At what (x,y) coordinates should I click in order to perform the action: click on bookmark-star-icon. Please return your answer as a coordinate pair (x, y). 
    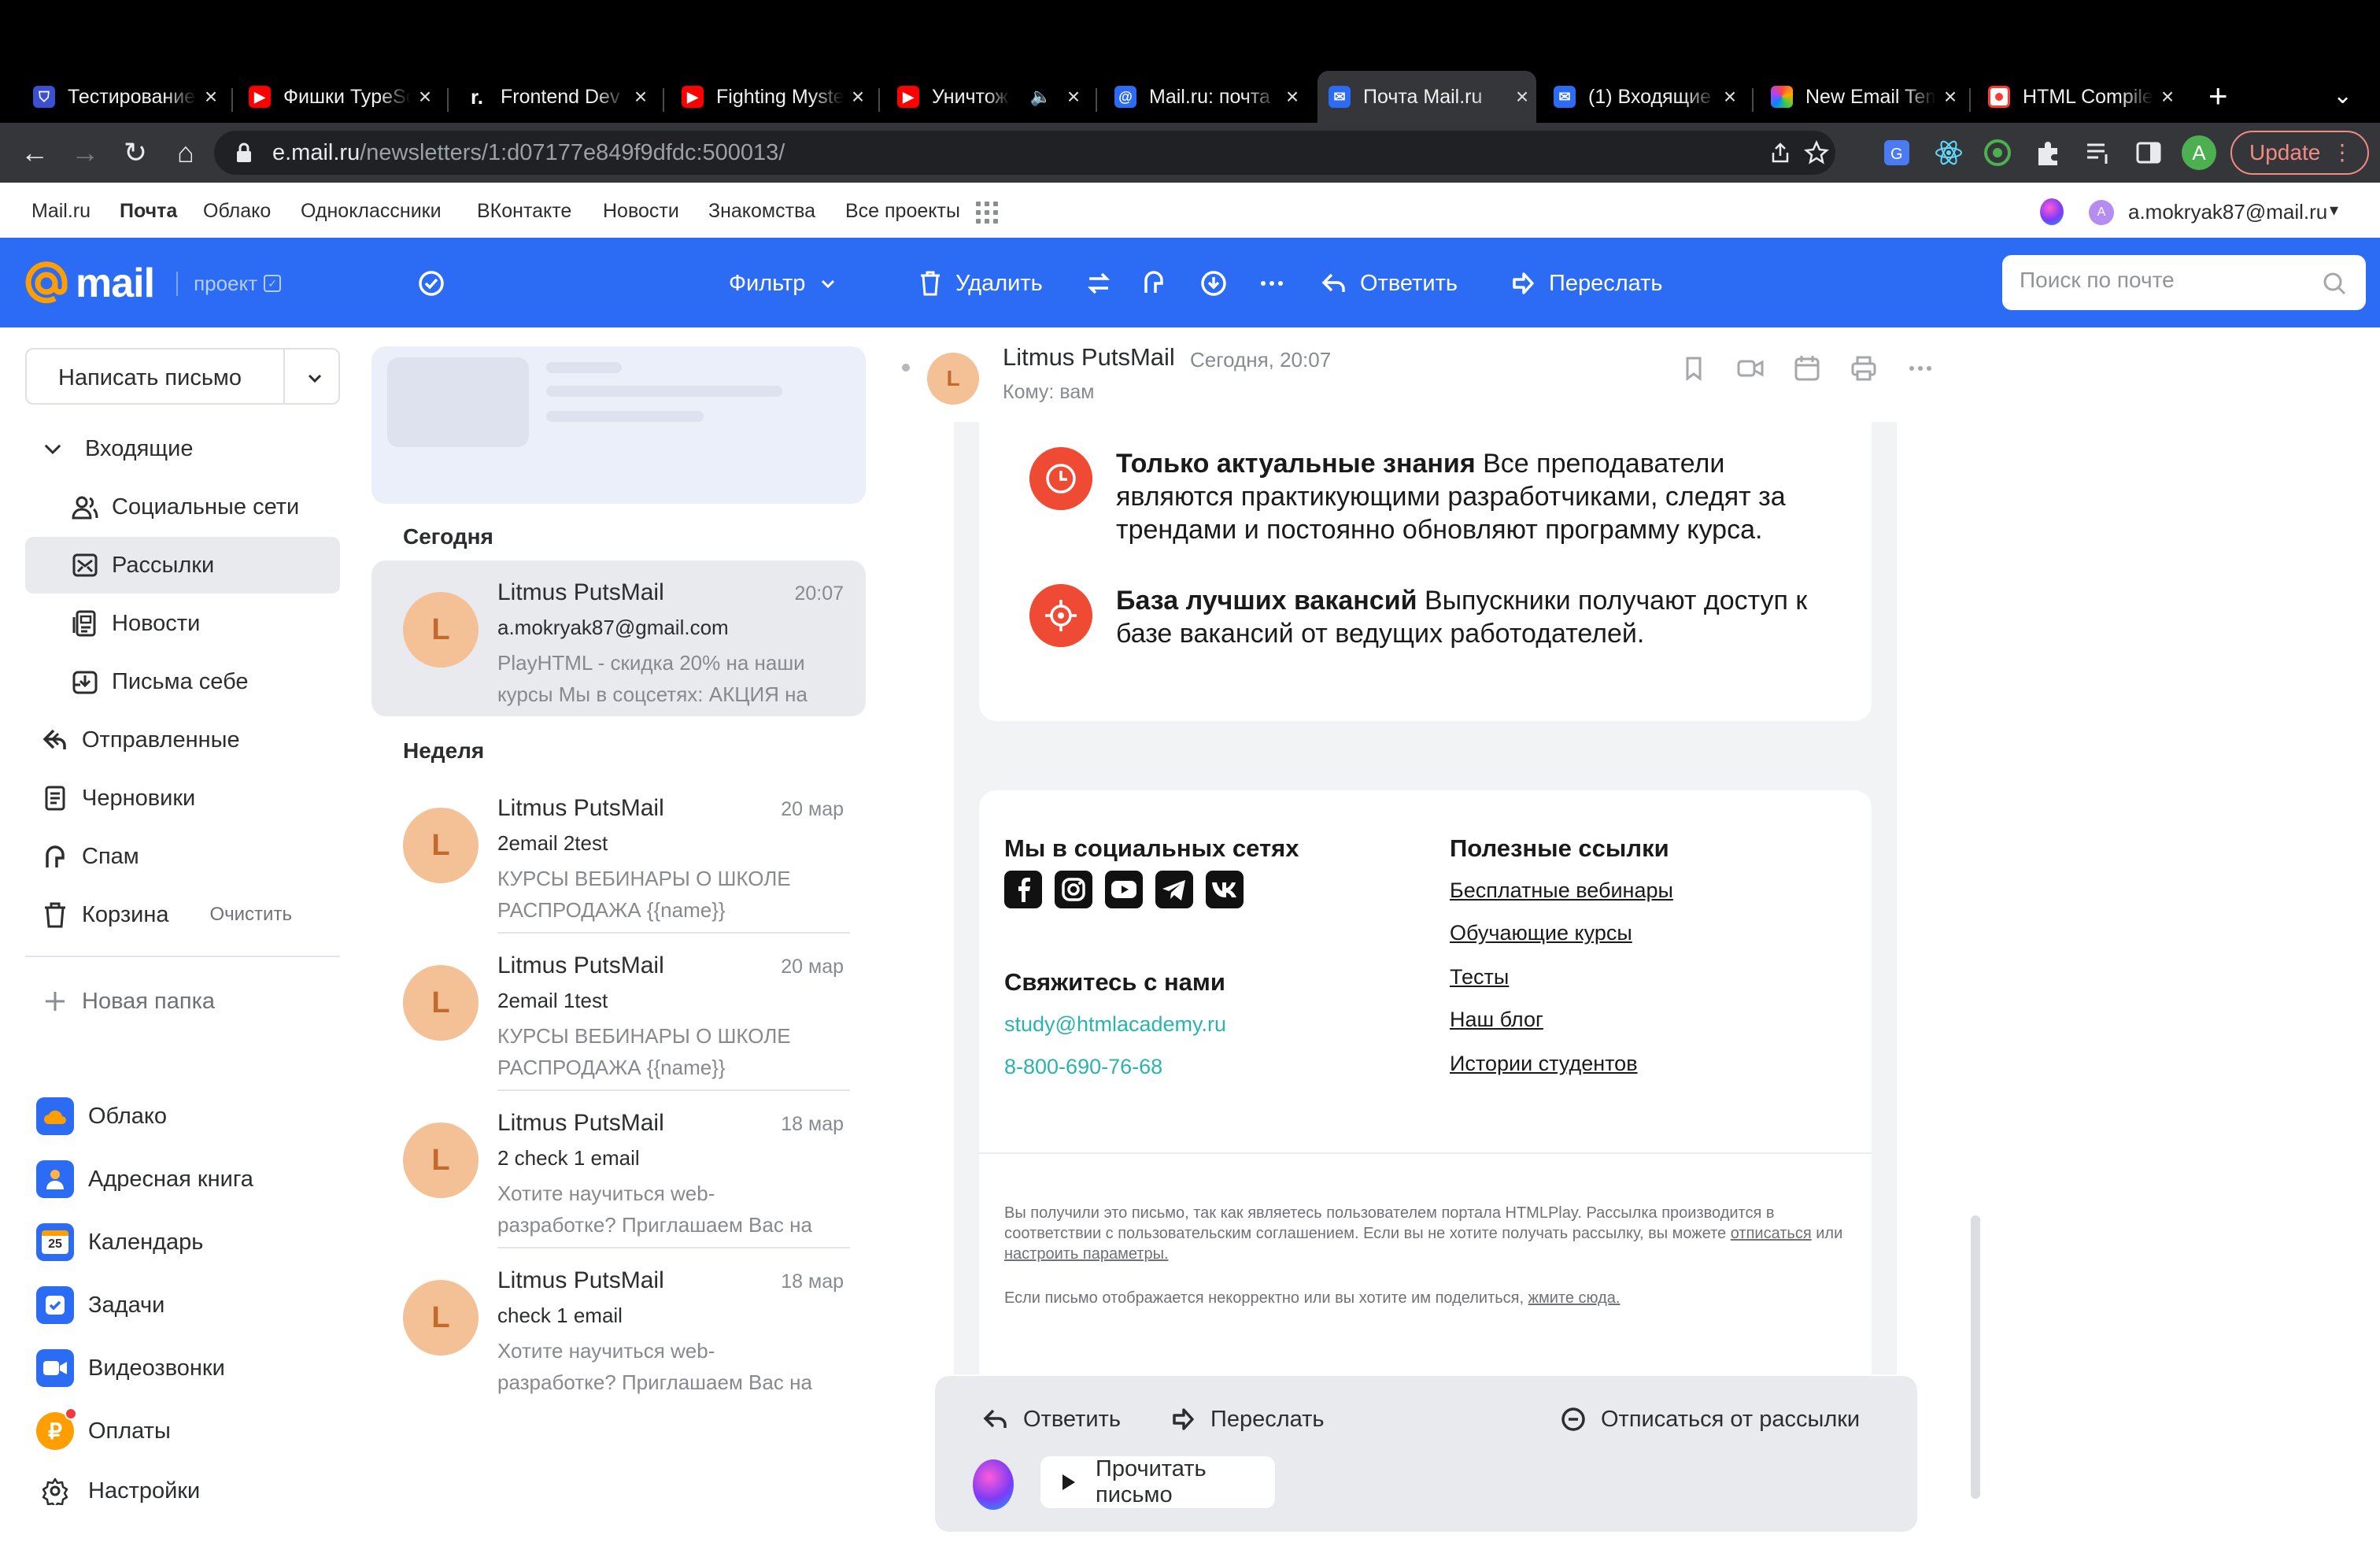
    Looking at the image, I should click on (1816, 152).